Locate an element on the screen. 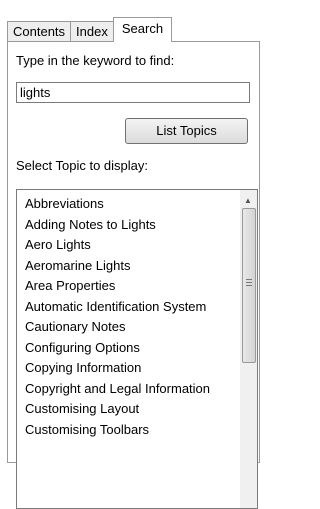 Image resolution: width=320 pixels, height=509 pixels. list-item: Cautionary Notes is located at coordinates (127, 327).